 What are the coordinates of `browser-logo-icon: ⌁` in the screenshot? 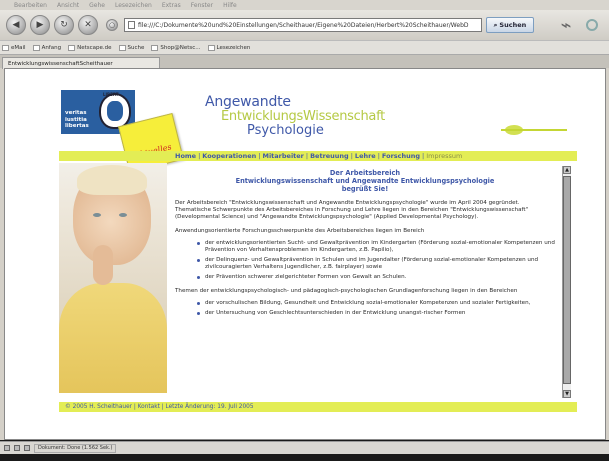 It's located at (566, 25).